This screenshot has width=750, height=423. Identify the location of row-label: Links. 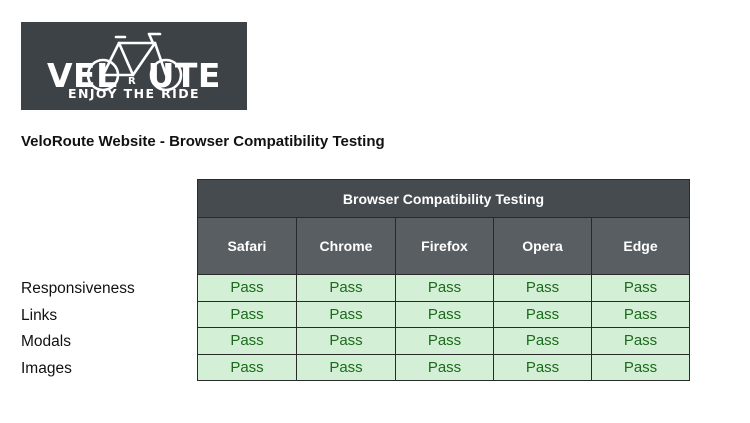
(39, 315).